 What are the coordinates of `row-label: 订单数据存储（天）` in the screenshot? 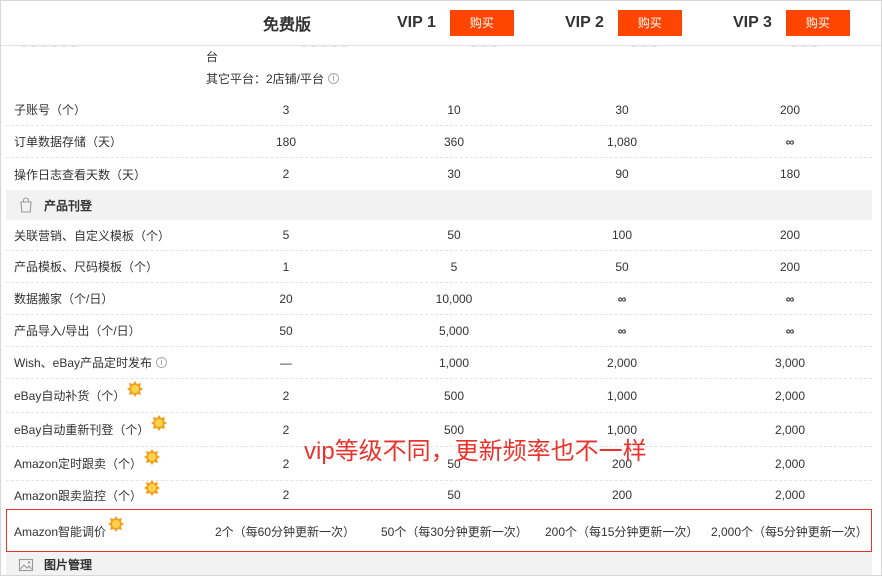 It's located at (68, 142).